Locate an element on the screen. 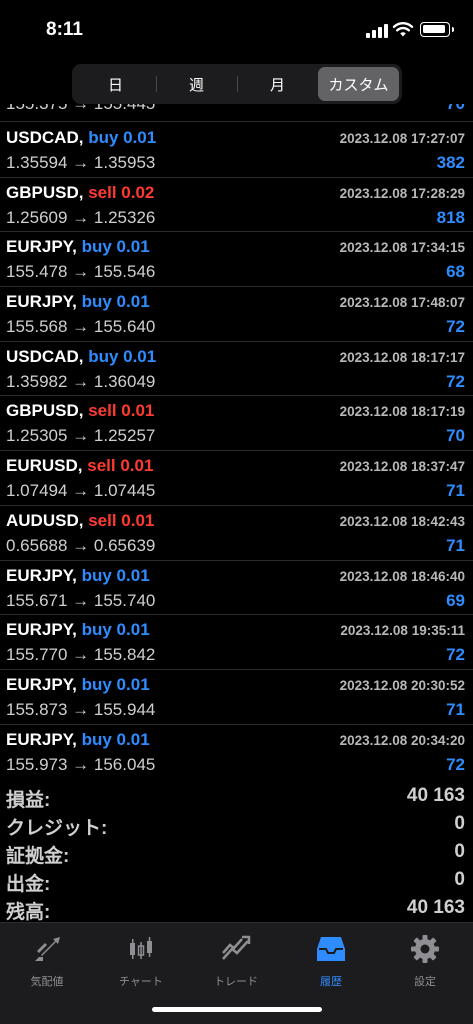  trade-time: 2023.12.08 18:17:19 is located at coordinates (402, 412).